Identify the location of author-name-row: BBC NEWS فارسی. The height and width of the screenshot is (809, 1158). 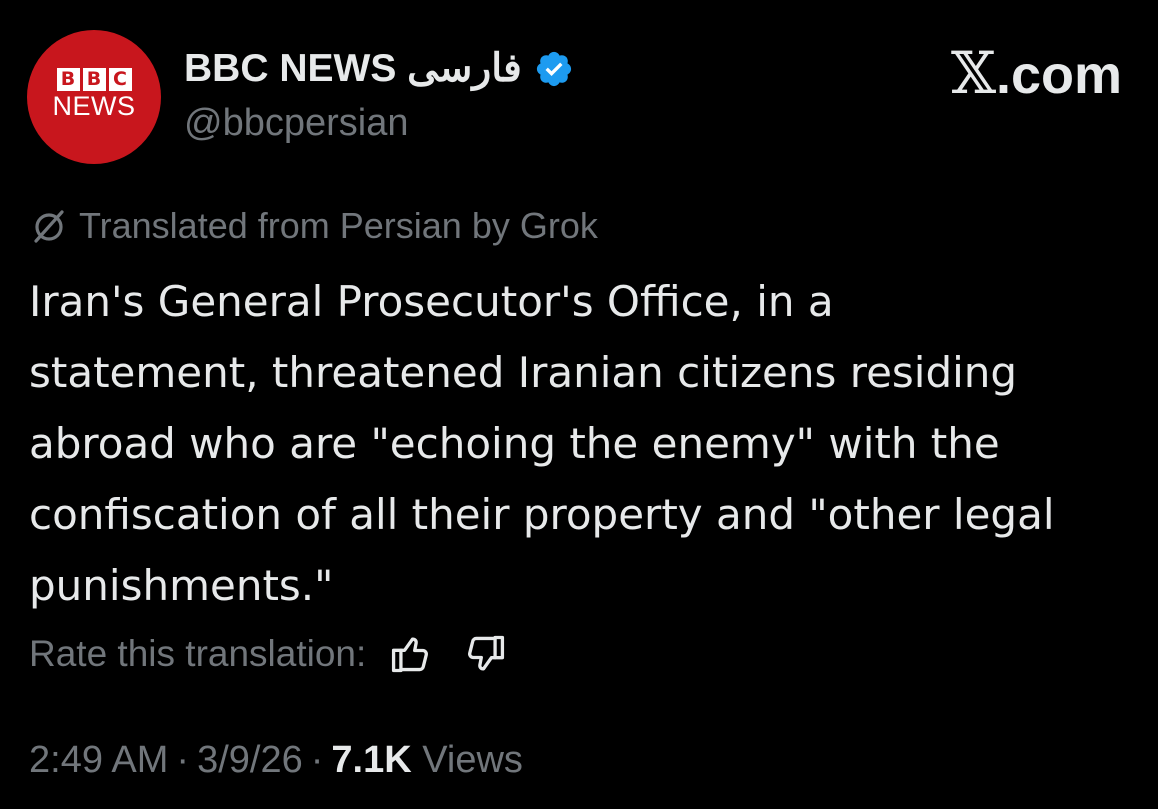
(379, 69).